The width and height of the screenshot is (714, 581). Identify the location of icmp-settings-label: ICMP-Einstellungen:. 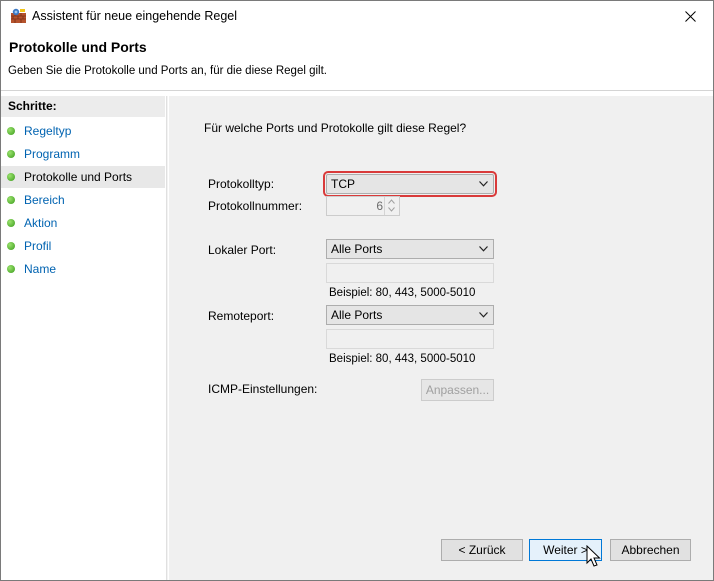
(263, 389).